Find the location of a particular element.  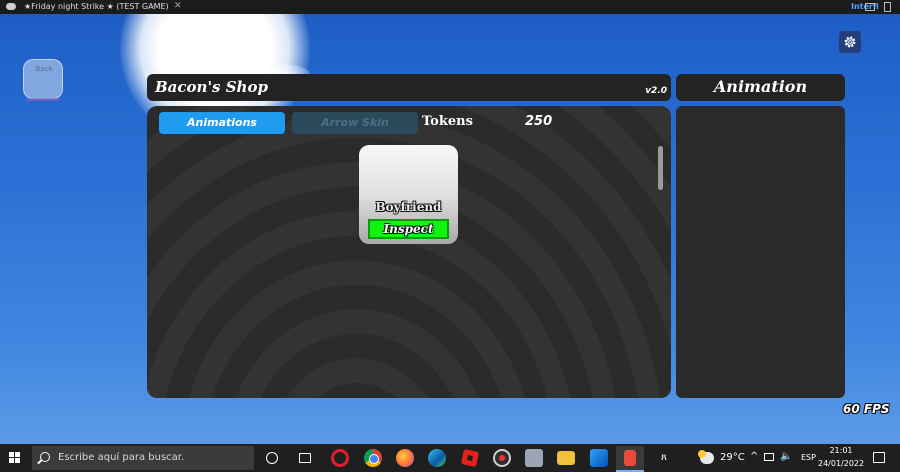

close-icon: ✕ is located at coordinates (178, 6).